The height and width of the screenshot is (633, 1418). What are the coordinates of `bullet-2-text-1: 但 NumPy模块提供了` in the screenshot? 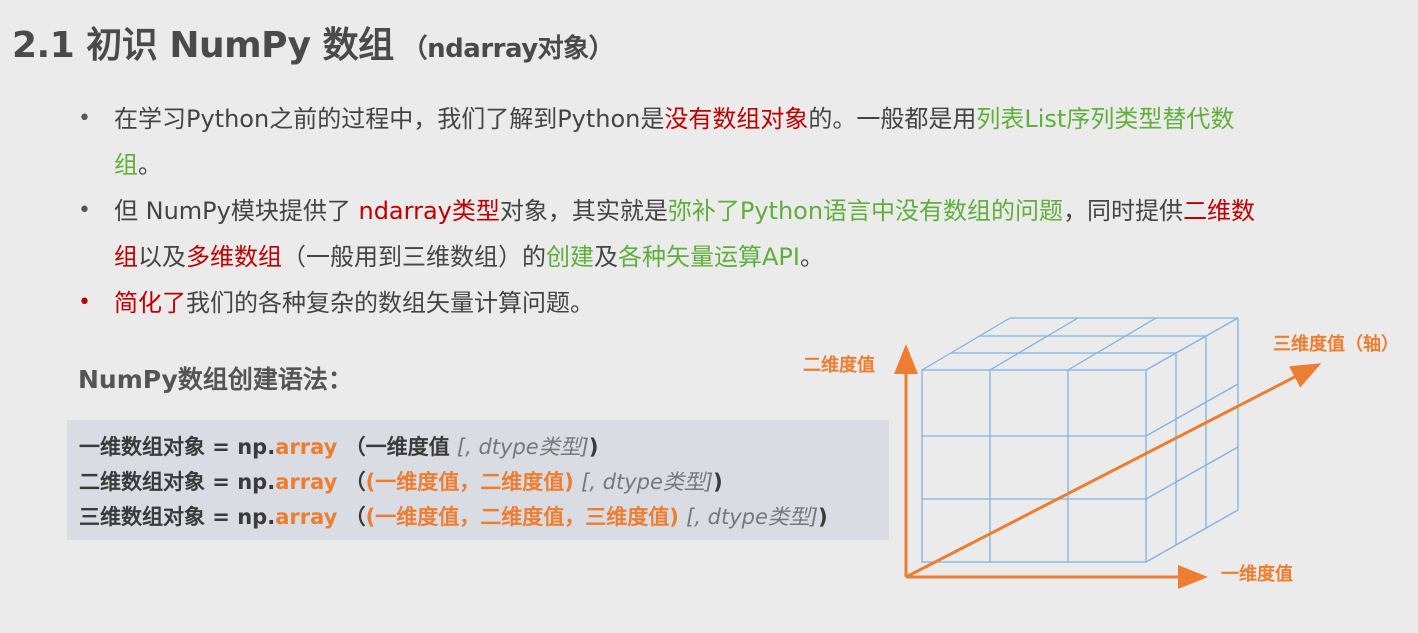 It's located at (236, 211).